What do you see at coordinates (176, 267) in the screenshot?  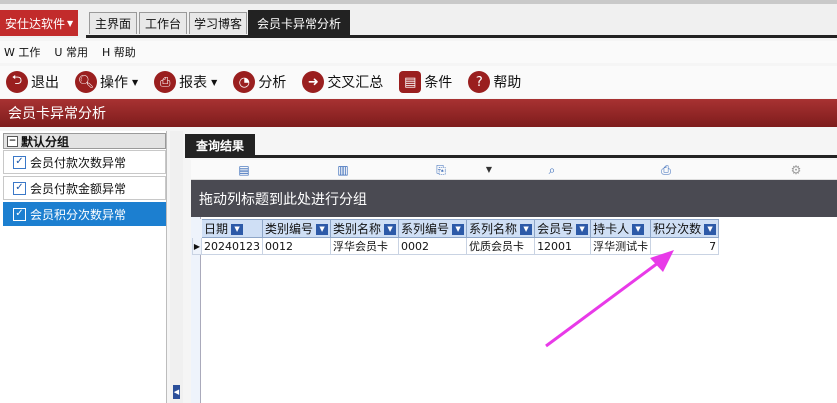 I see `panel-splitter` at bounding box center [176, 267].